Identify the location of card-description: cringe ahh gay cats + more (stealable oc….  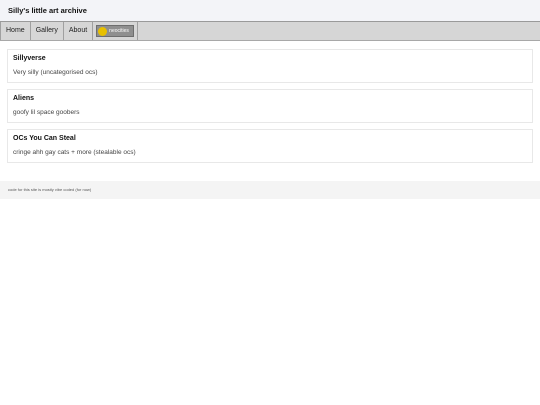
(74, 152).